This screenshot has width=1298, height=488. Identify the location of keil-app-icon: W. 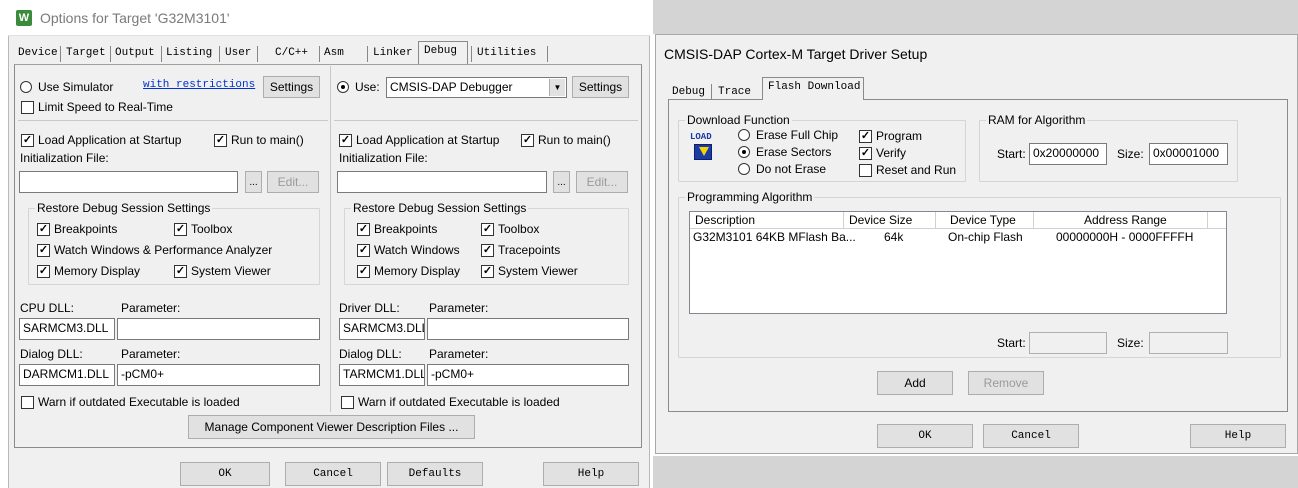
(24, 18).